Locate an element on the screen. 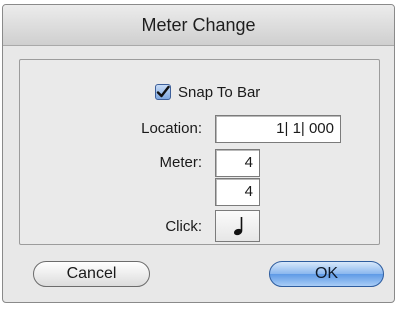  dialog-title: Meter Change is located at coordinates (198, 25).